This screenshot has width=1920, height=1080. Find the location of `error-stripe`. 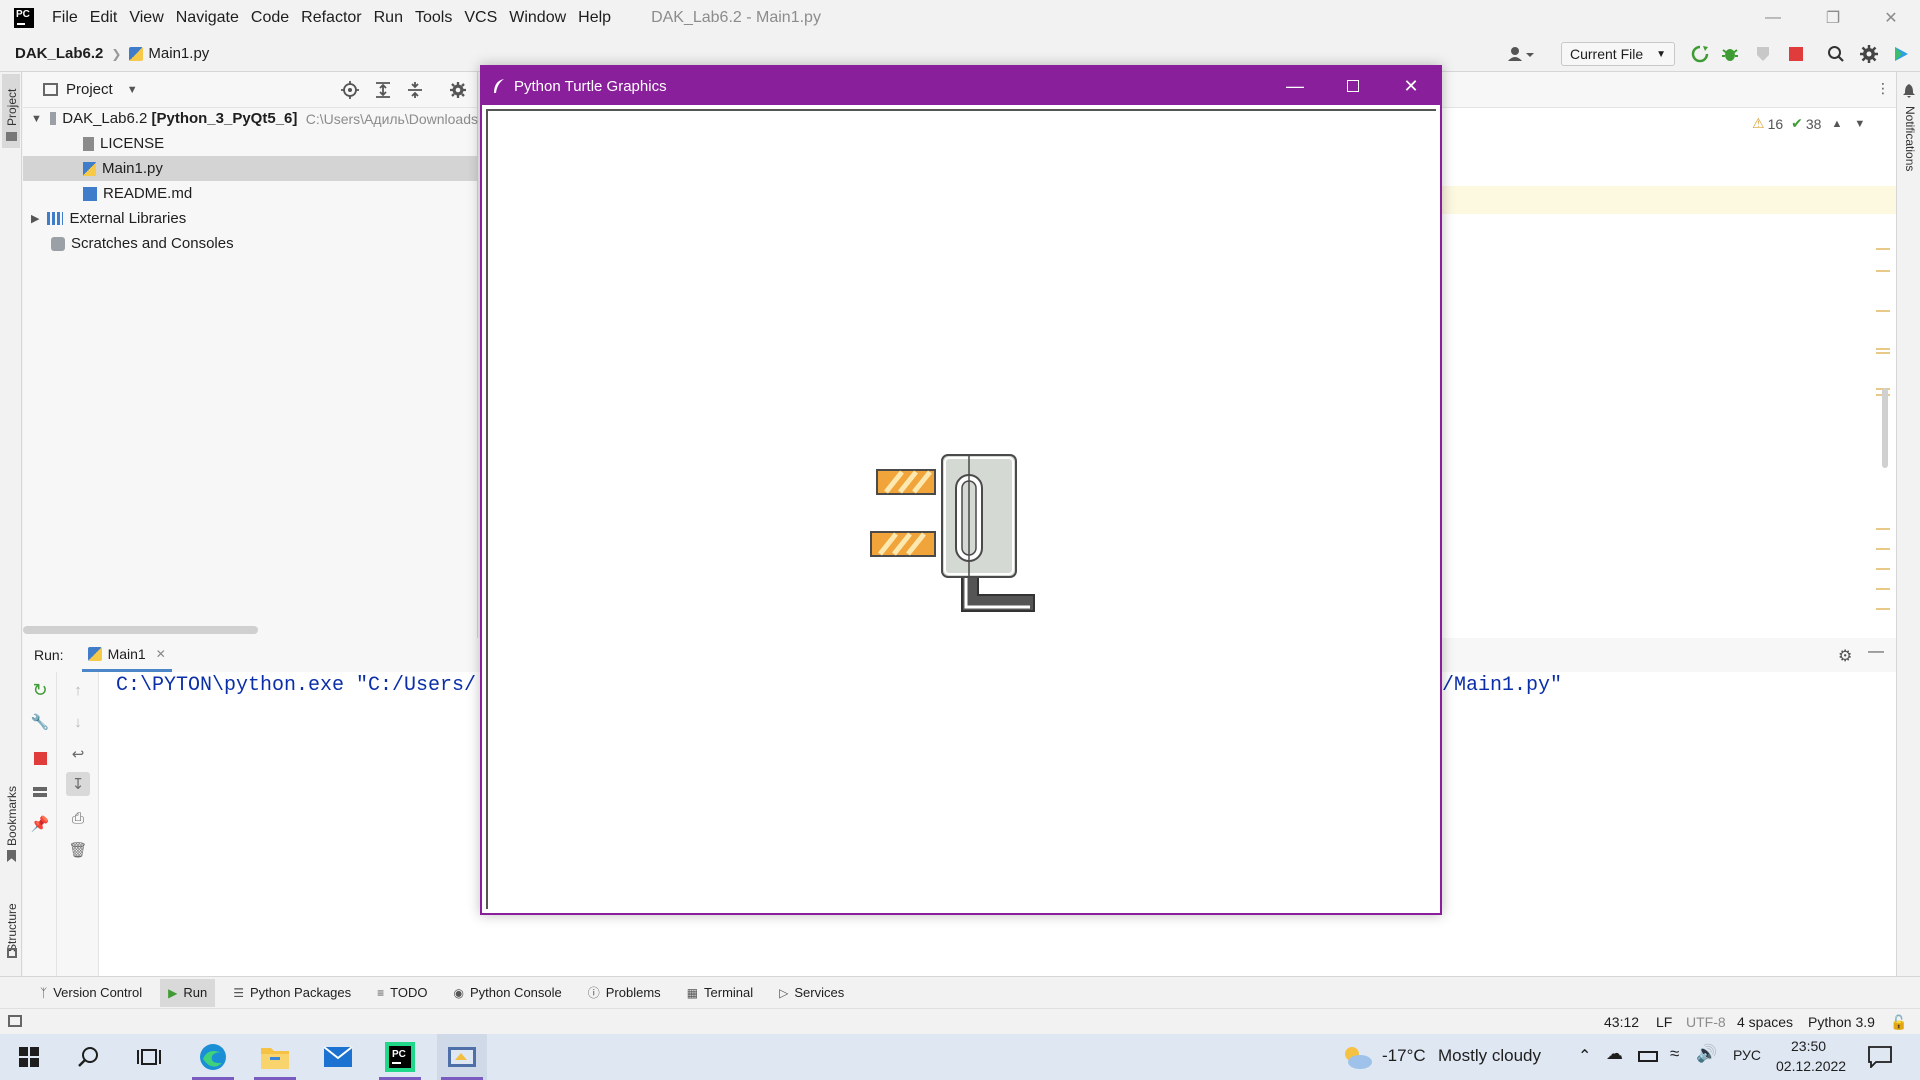

error-stripe is located at coordinates (1884, 408).